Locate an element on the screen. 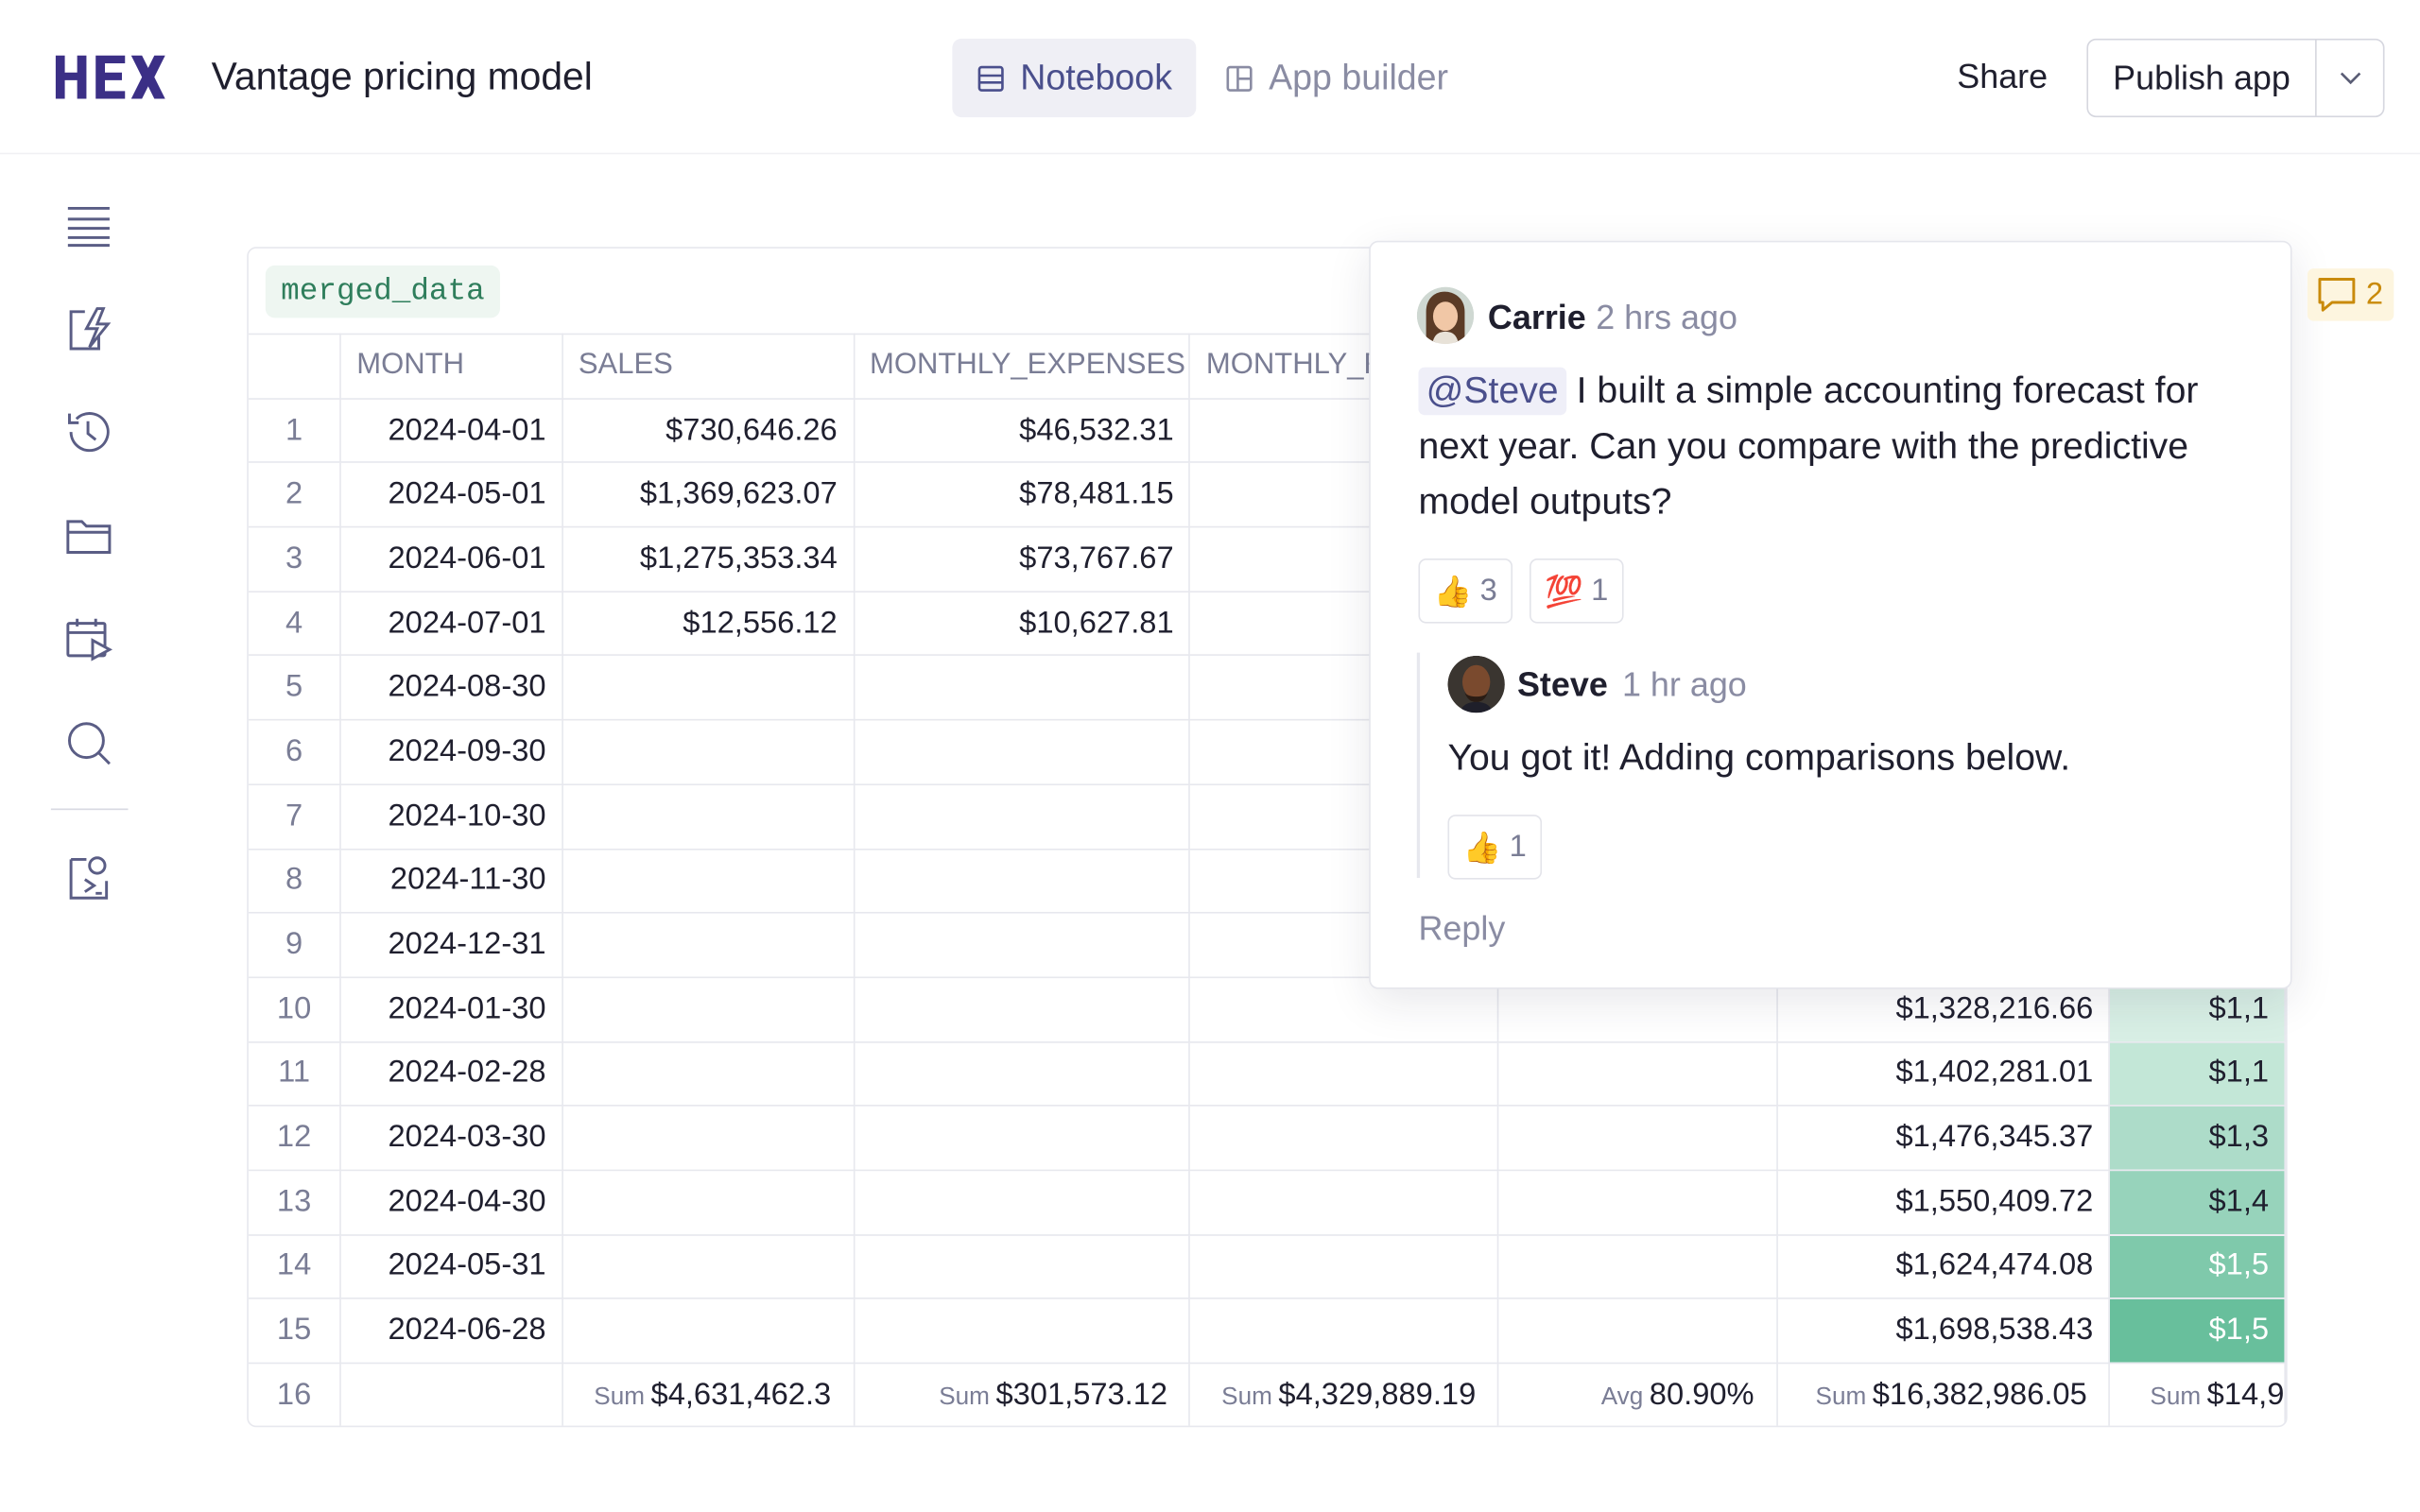  aggregate-value: $301,573.12 is located at coordinates (1082, 1394).